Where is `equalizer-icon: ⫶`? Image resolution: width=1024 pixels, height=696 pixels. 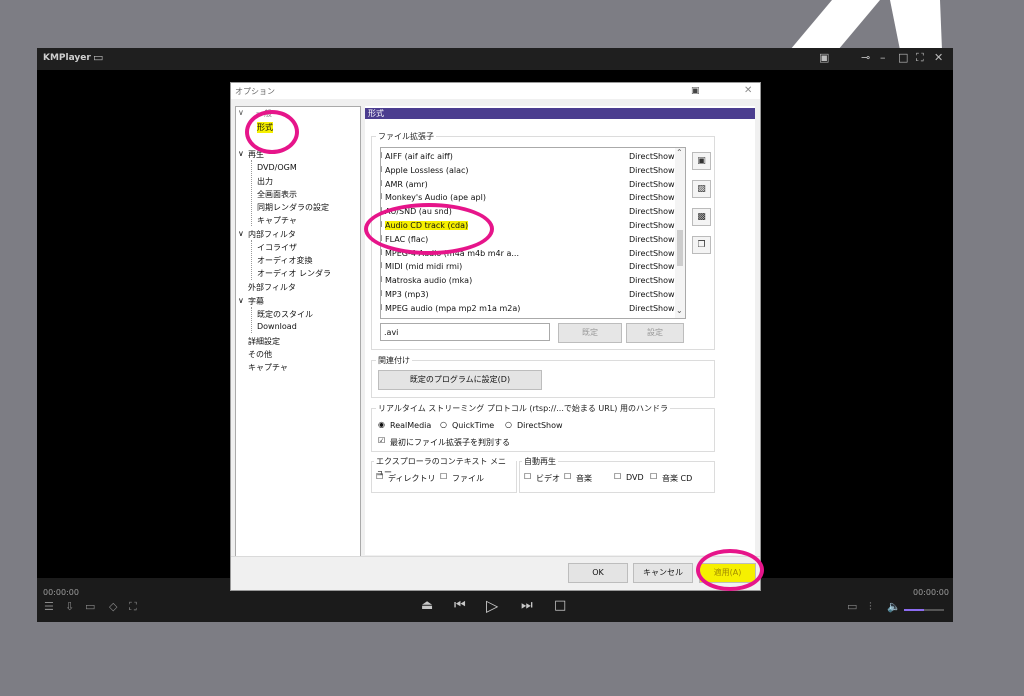
equalizer-icon: ⫶ is located at coordinates (870, 607).